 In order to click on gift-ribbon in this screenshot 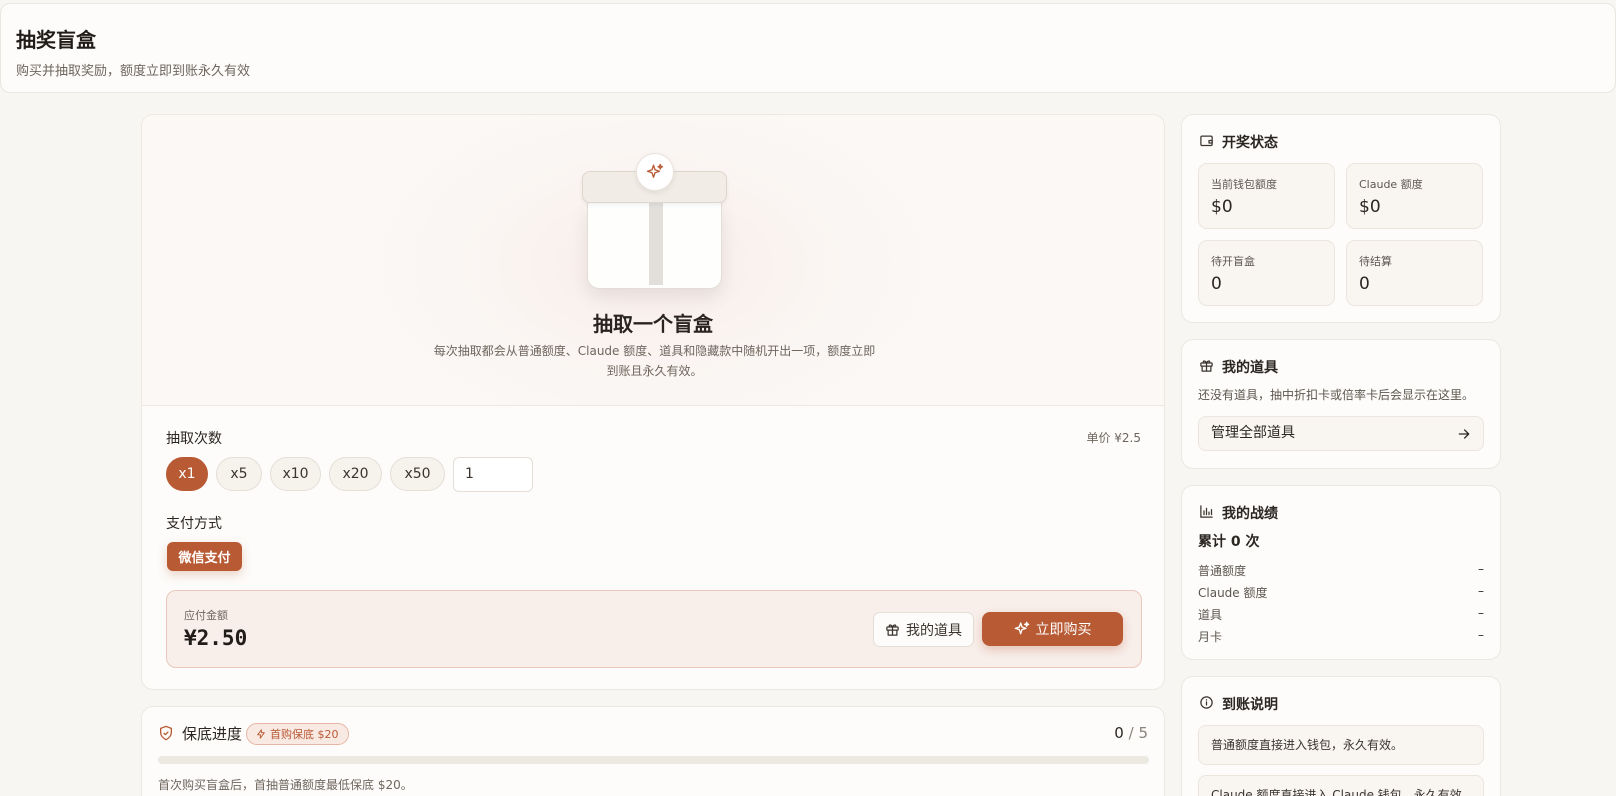, I will do `click(656, 244)`.